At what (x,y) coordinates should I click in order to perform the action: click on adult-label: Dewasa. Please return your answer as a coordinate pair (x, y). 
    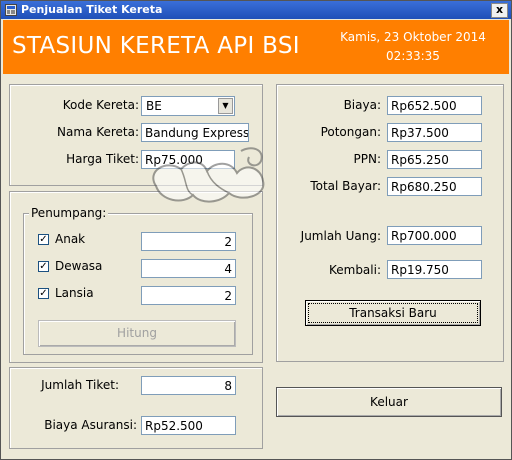
    Looking at the image, I should click on (79, 266).